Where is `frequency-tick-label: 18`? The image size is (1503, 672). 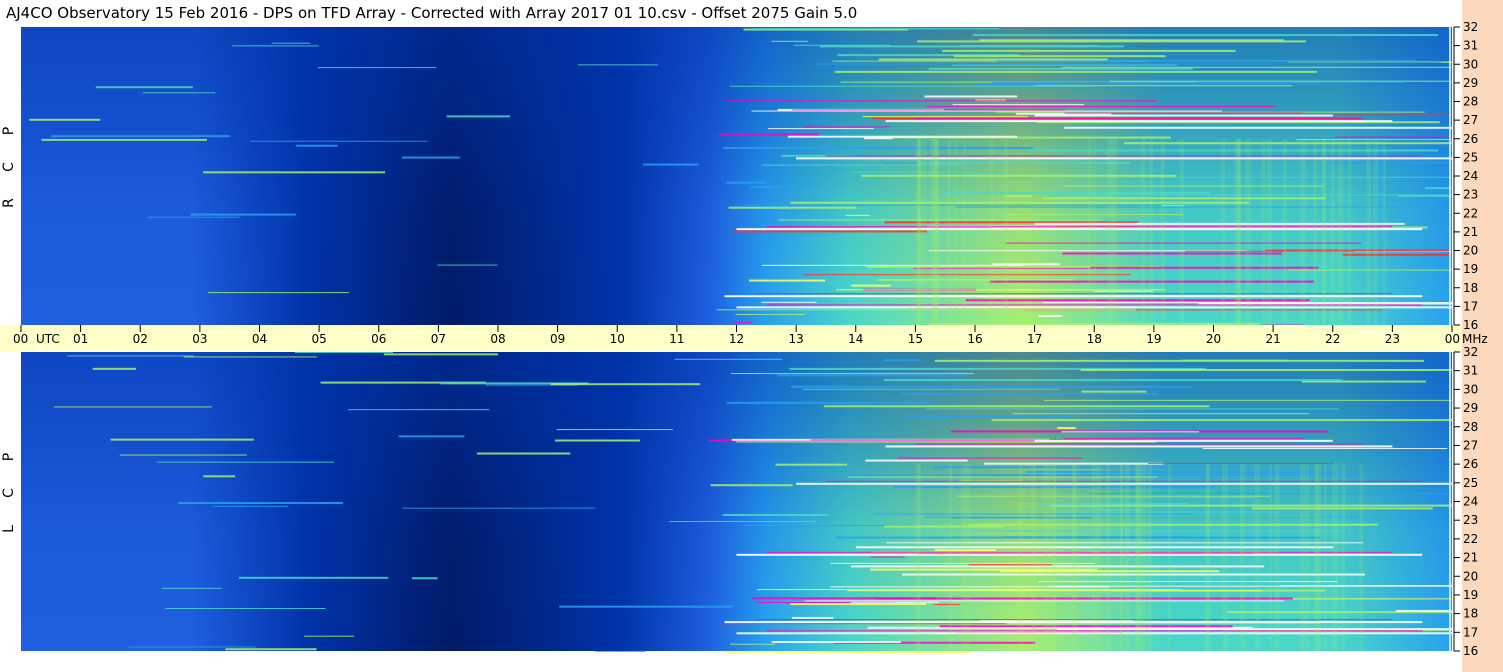
frequency-tick-label: 18 is located at coordinates (1470, 288).